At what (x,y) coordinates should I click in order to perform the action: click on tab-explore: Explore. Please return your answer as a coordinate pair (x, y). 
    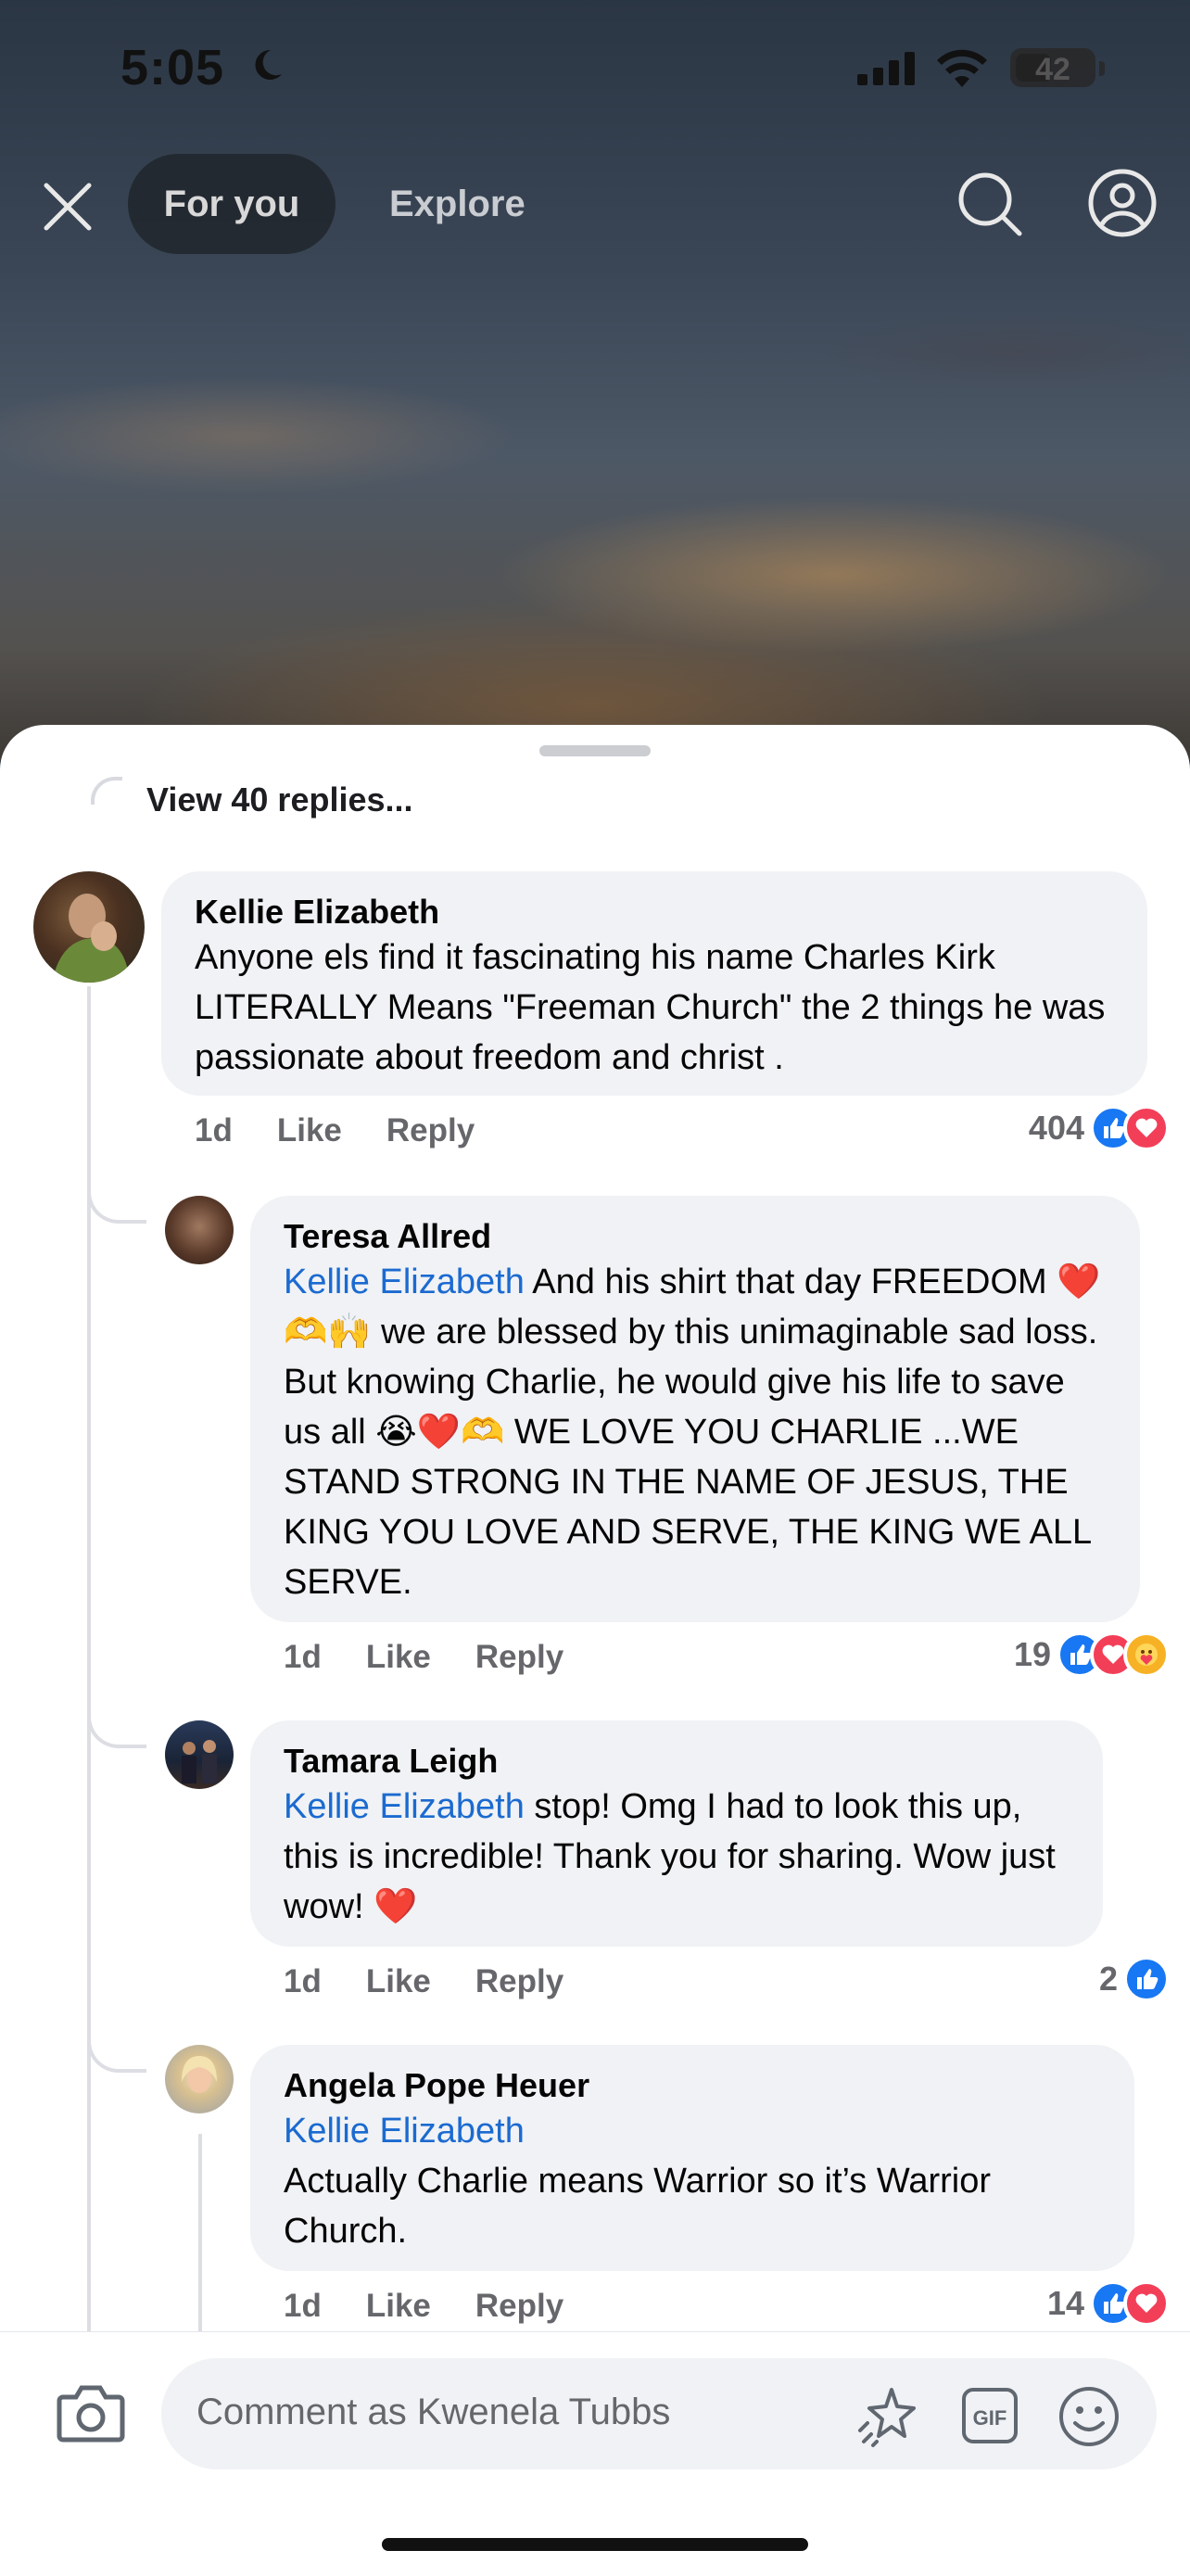
    Looking at the image, I should click on (457, 204).